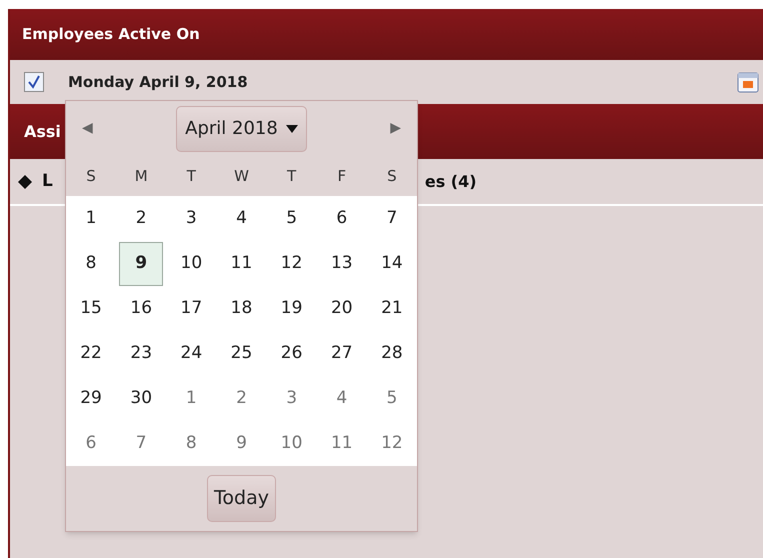  I want to click on previous-month-button: ◀, so click(87, 128).